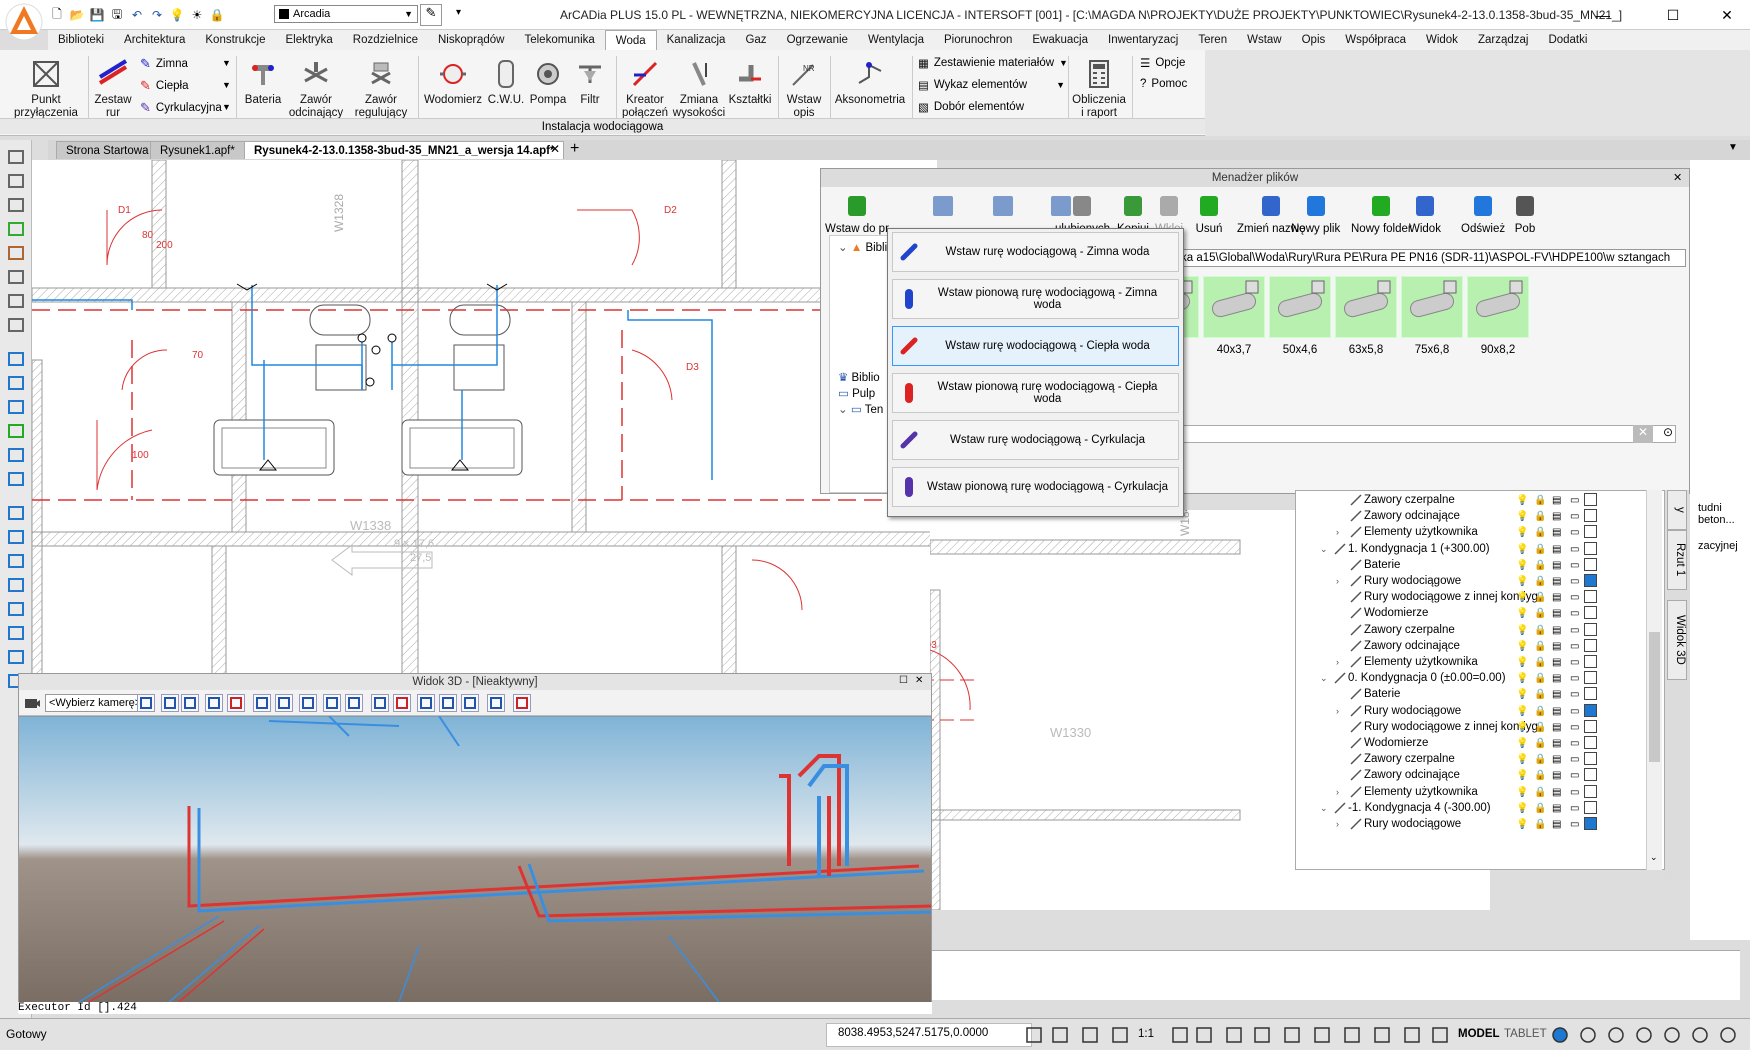 The width and height of the screenshot is (1750, 1050). I want to click on dropdown-item-1: Wstaw rurę wodociągową - Zimna woda, so click(1035, 252).